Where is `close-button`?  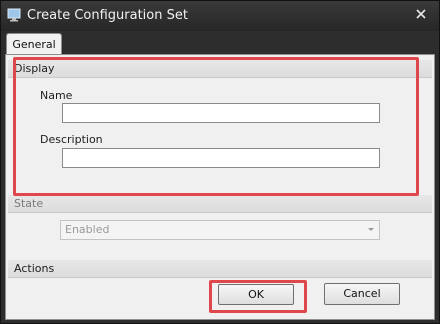
close-button is located at coordinates (421, 15).